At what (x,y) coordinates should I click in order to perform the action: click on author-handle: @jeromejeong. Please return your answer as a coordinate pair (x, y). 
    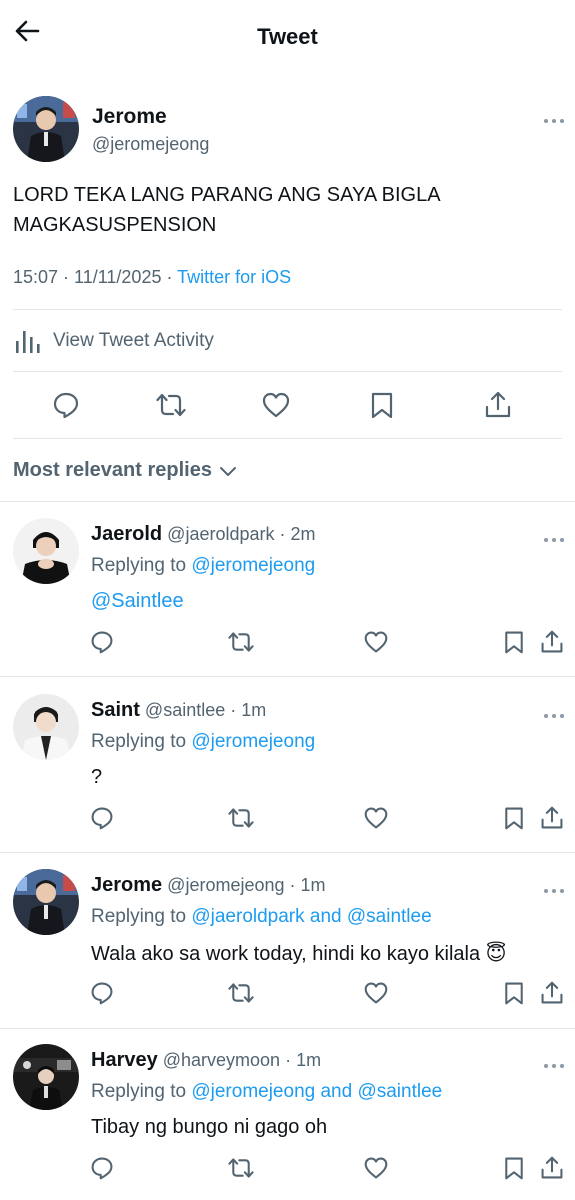
    Looking at the image, I should click on (150, 144).